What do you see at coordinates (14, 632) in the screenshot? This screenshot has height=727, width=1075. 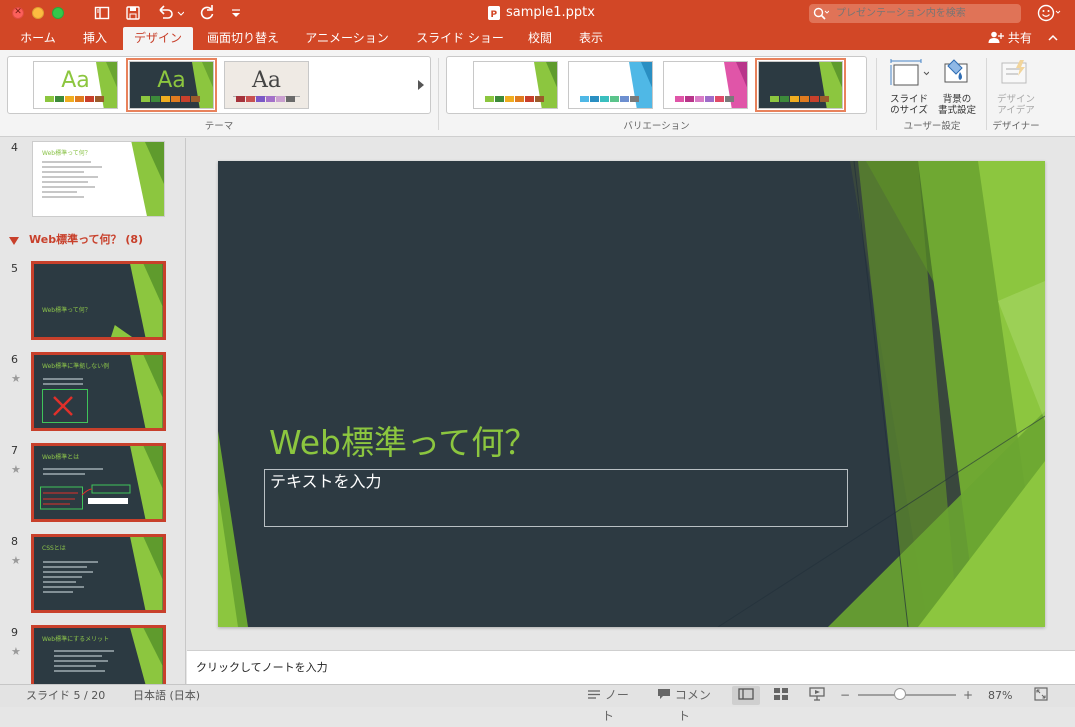 I see `slide-number: 9` at bounding box center [14, 632].